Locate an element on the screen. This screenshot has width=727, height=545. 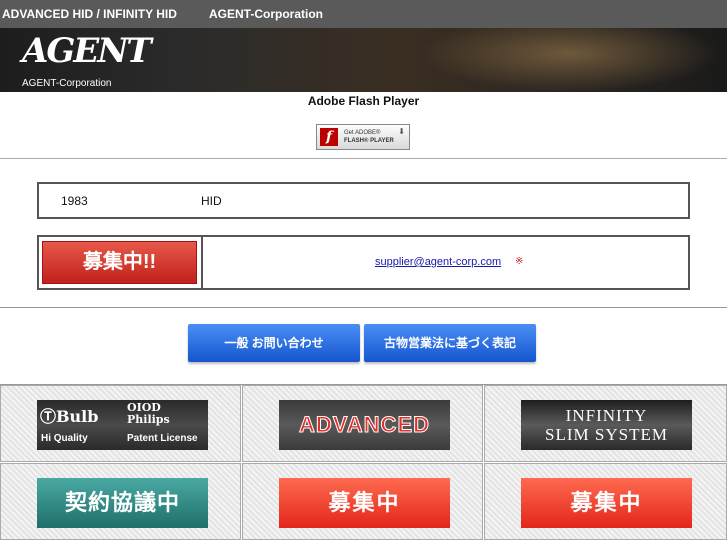
site-header: AGENT AGENT-Corporation is located at coordinates (363, 60).